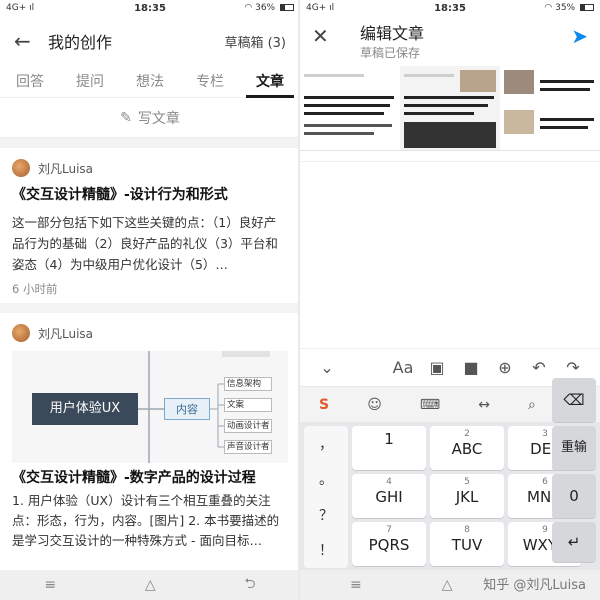 This screenshot has height=600, width=600. What do you see at coordinates (465, 43) in the screenshot?
I see `editor-title-block: 编辑文章 草稿已保存` at bounding box center [465, 43].